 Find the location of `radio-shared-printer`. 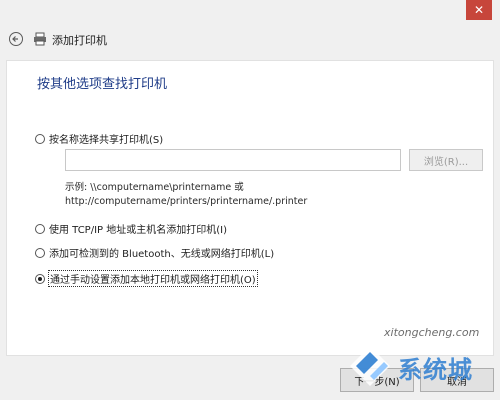

radio-shared-printer is located at coordinates (40, 138).